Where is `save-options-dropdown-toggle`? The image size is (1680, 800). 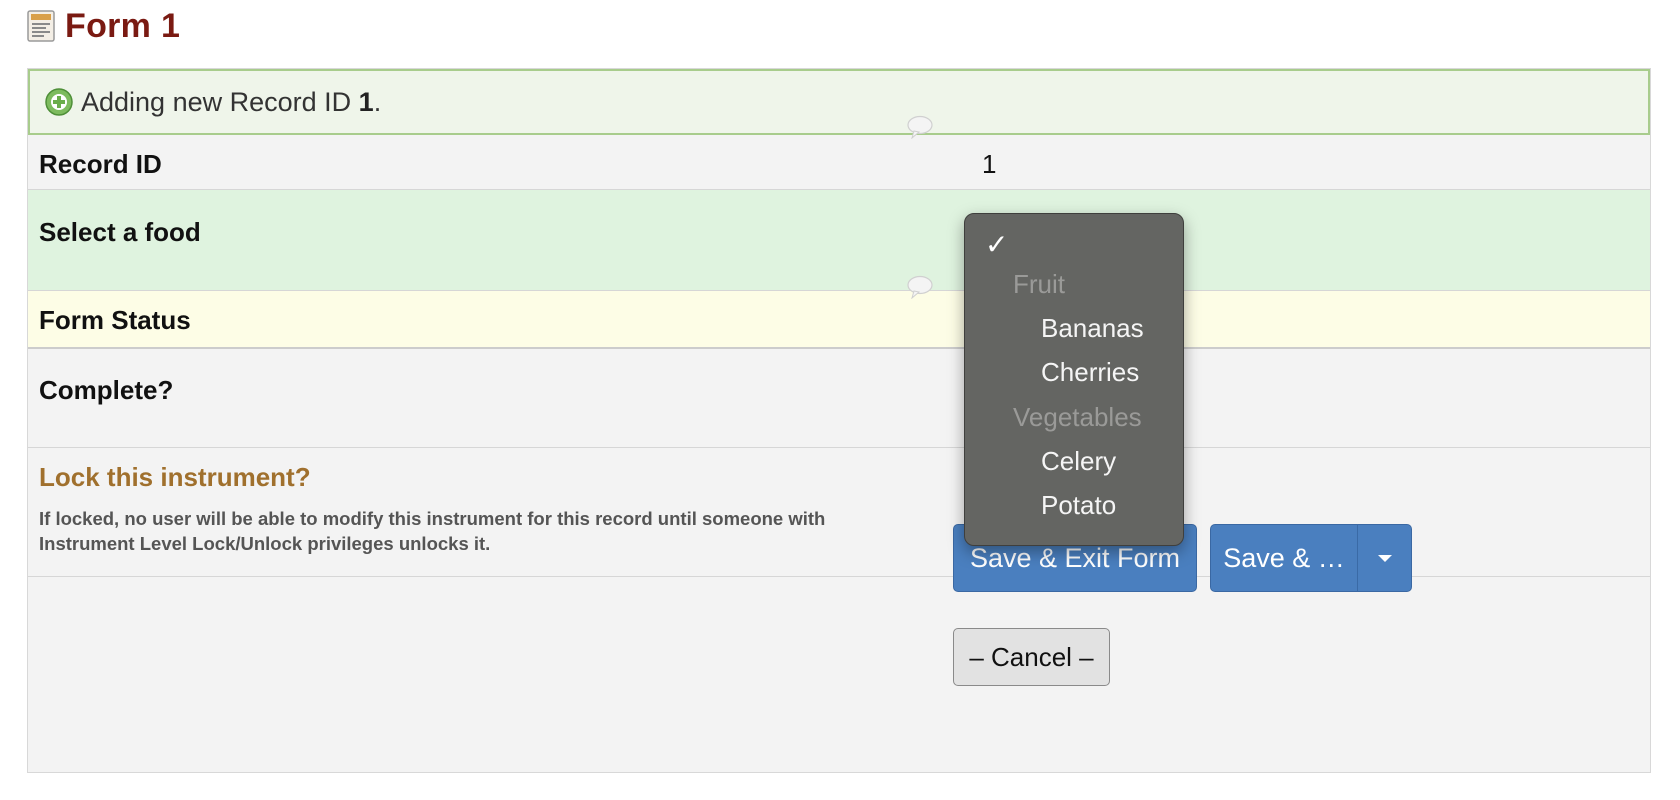 save-options-dropdown-toggle is located at coordinates (1384, 558).